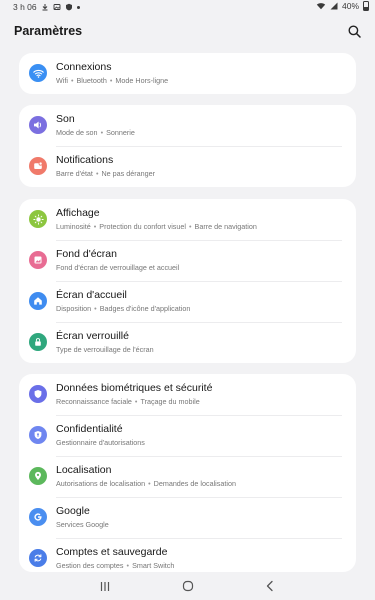  What do you see at coordinates (89, 429) in the screenshot?
I see `settings-item-title: Confidentialité` at bounding box center [89, 429].